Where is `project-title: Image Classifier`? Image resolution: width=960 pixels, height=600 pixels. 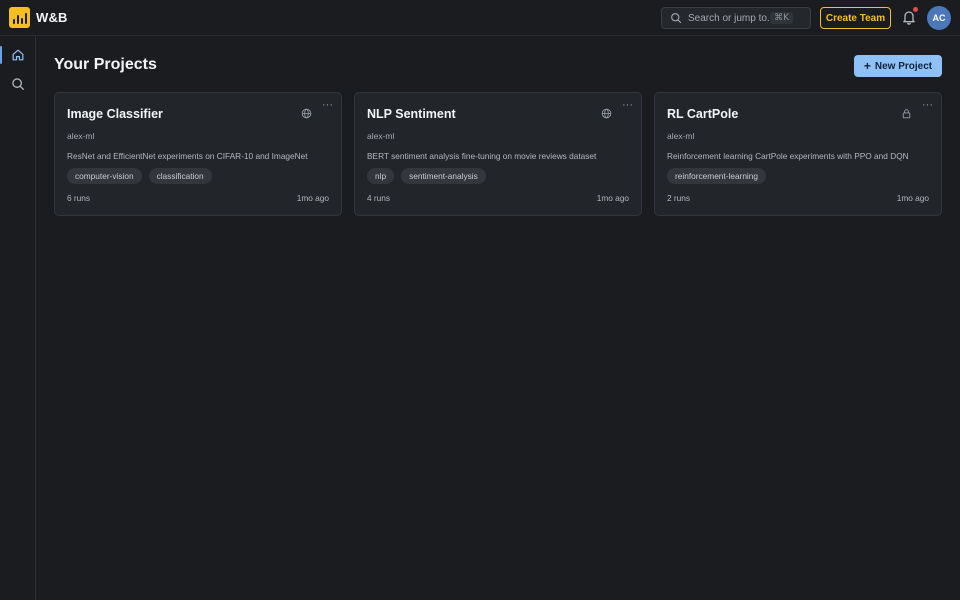
project-title: Image Classifier is located at coordinates (115, 114).